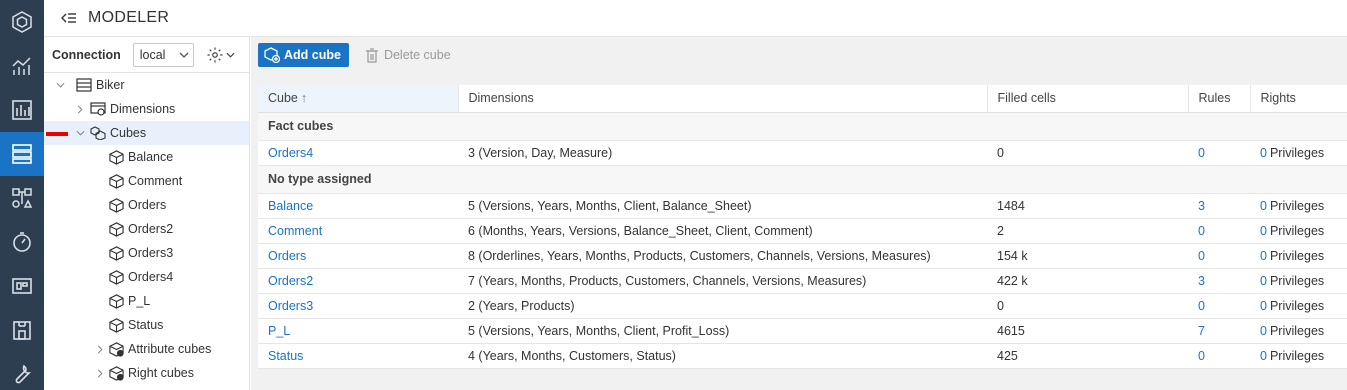 This screenshot has height=390, width=1347. I want to click on tree-item-cube: Orders, so click(146, 205).